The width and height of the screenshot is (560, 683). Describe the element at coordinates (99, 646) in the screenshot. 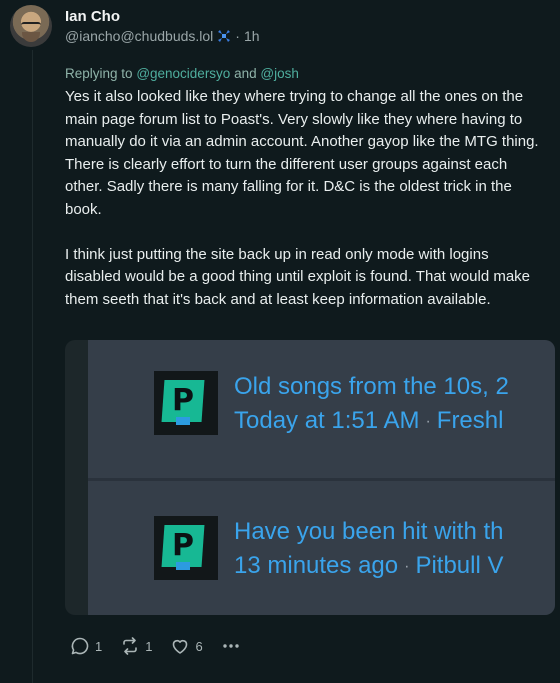

I see `reply-count: 1` at that location.